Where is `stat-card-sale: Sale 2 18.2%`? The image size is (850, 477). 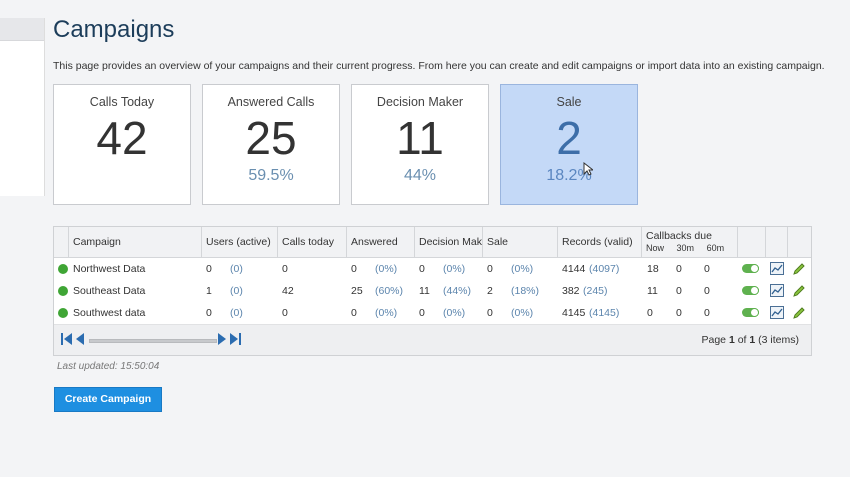 stat-card-sale: Sale 2 18.2% is located at coordinates (569, 144).